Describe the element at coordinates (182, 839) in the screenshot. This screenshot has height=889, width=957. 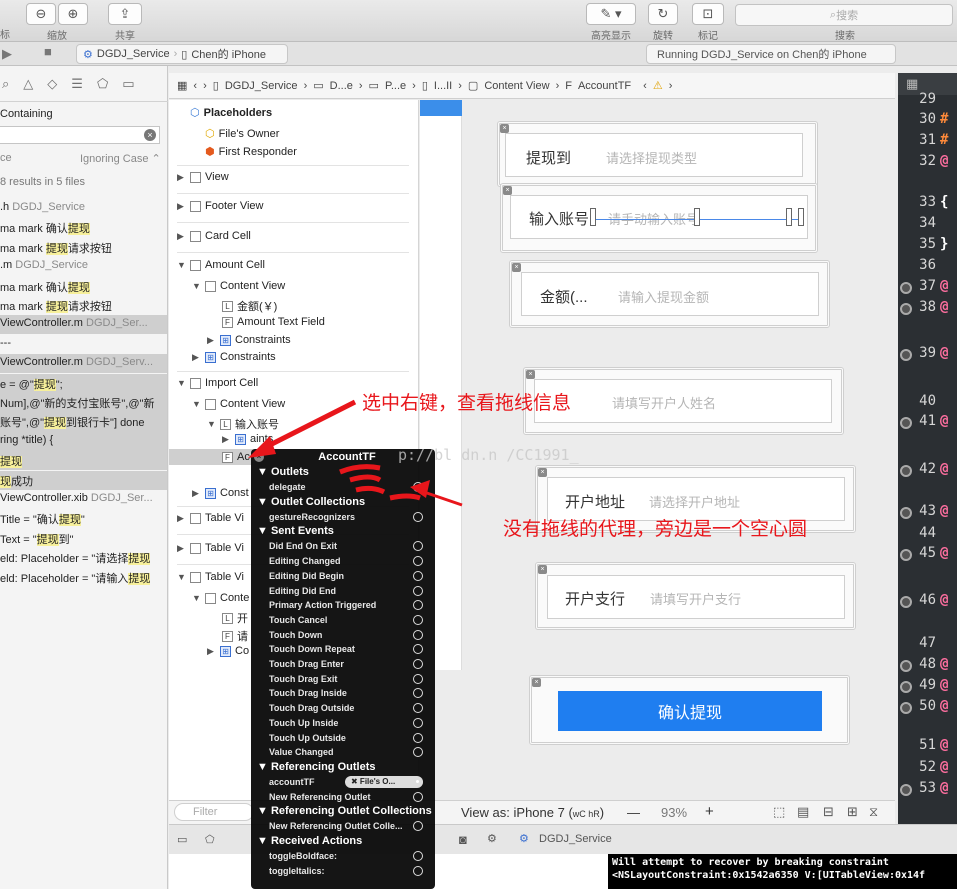
I see `hide-debug-icon: ▭` at that location.